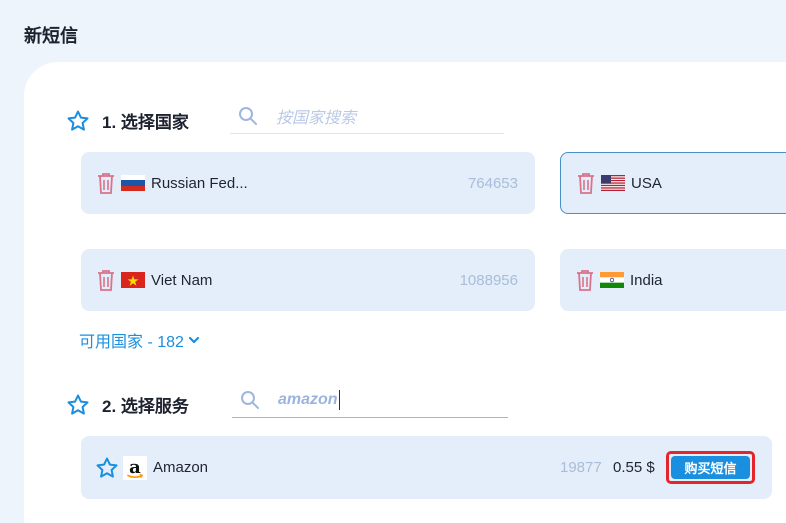 Image resolution: width=786 pixels, height=523 pixels. Describe the element at coordinates (131, 342) in the screenshot. I see `available-countries-label: 可用国家 - 182` at that location.